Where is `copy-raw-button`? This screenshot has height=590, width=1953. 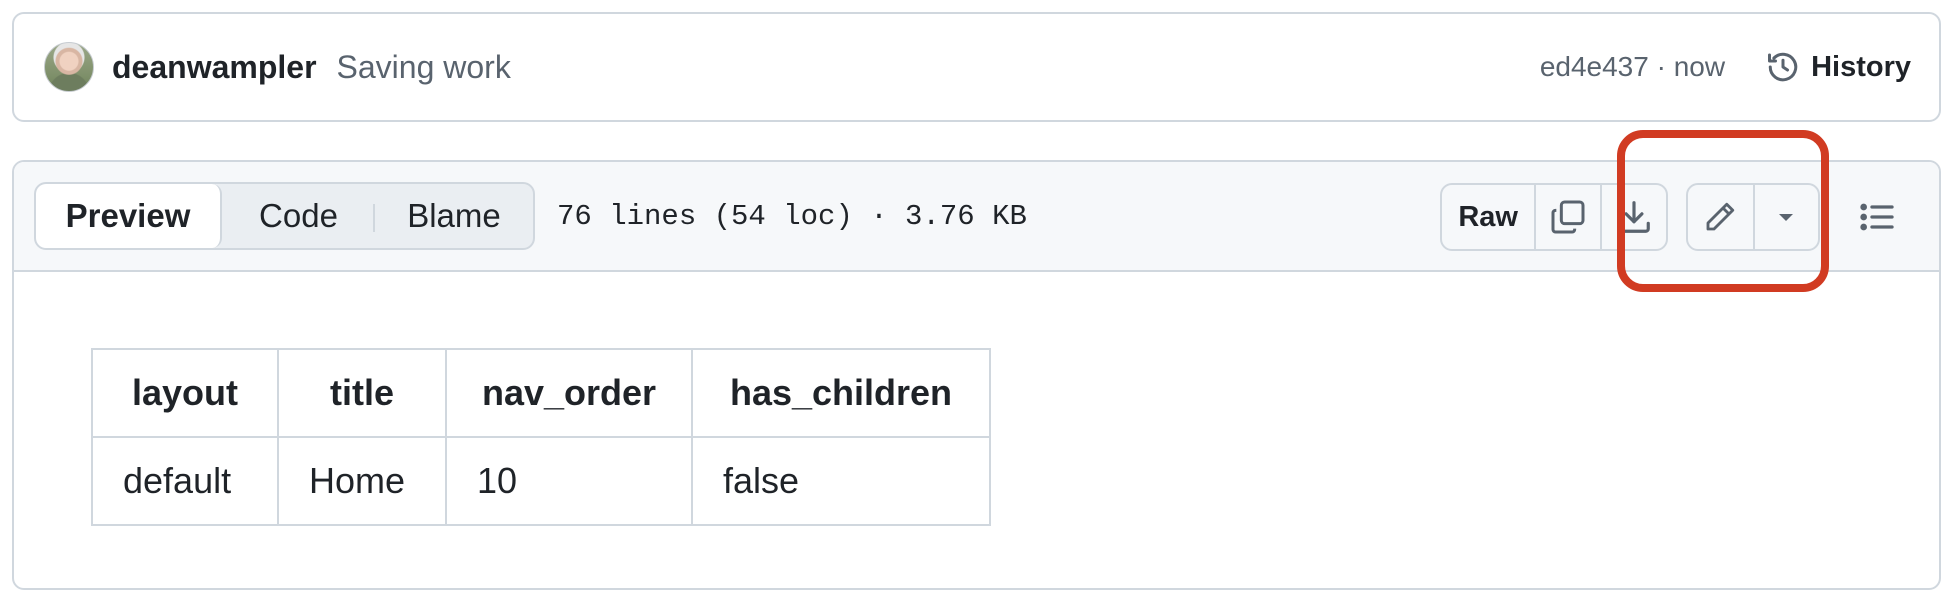 copy-raw-button is located at coordinates (1567, 217).